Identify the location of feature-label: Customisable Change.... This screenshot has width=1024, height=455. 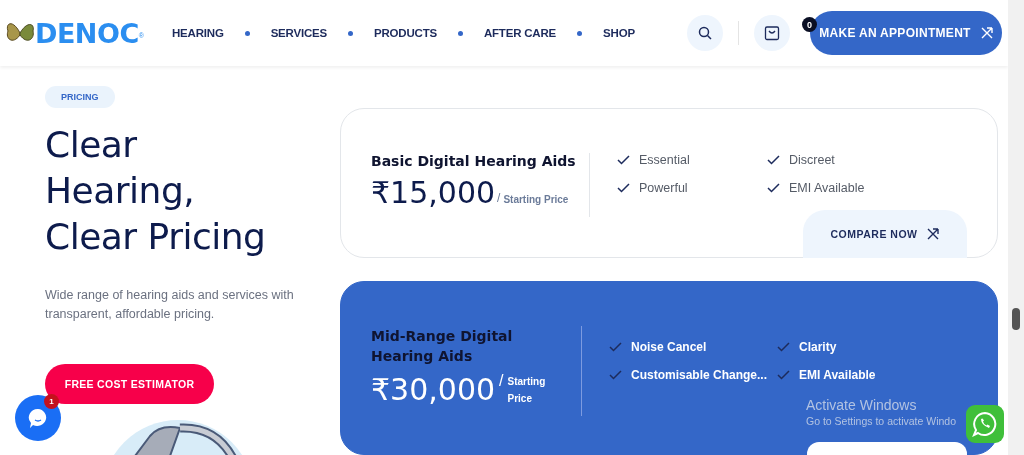
(699, 374).